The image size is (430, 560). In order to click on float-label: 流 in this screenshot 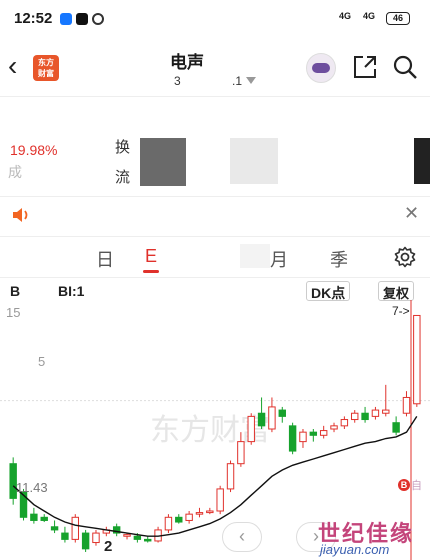, I will do `click(123, 177)`.